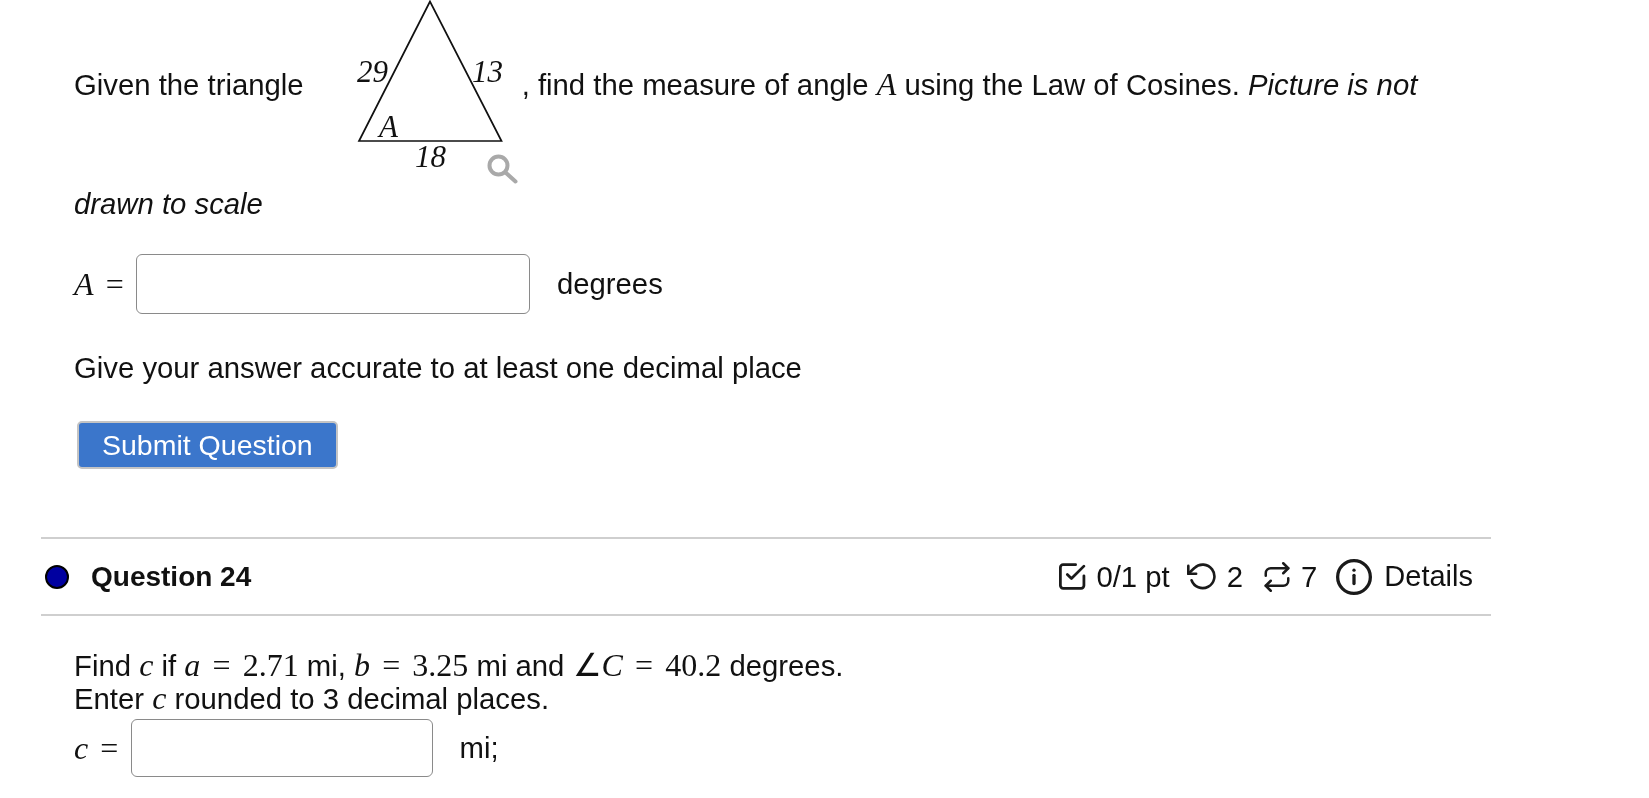 The width and height of the screenshot is (1649, 798). I want to click on attempts-count: 7, so click(1309, 576).